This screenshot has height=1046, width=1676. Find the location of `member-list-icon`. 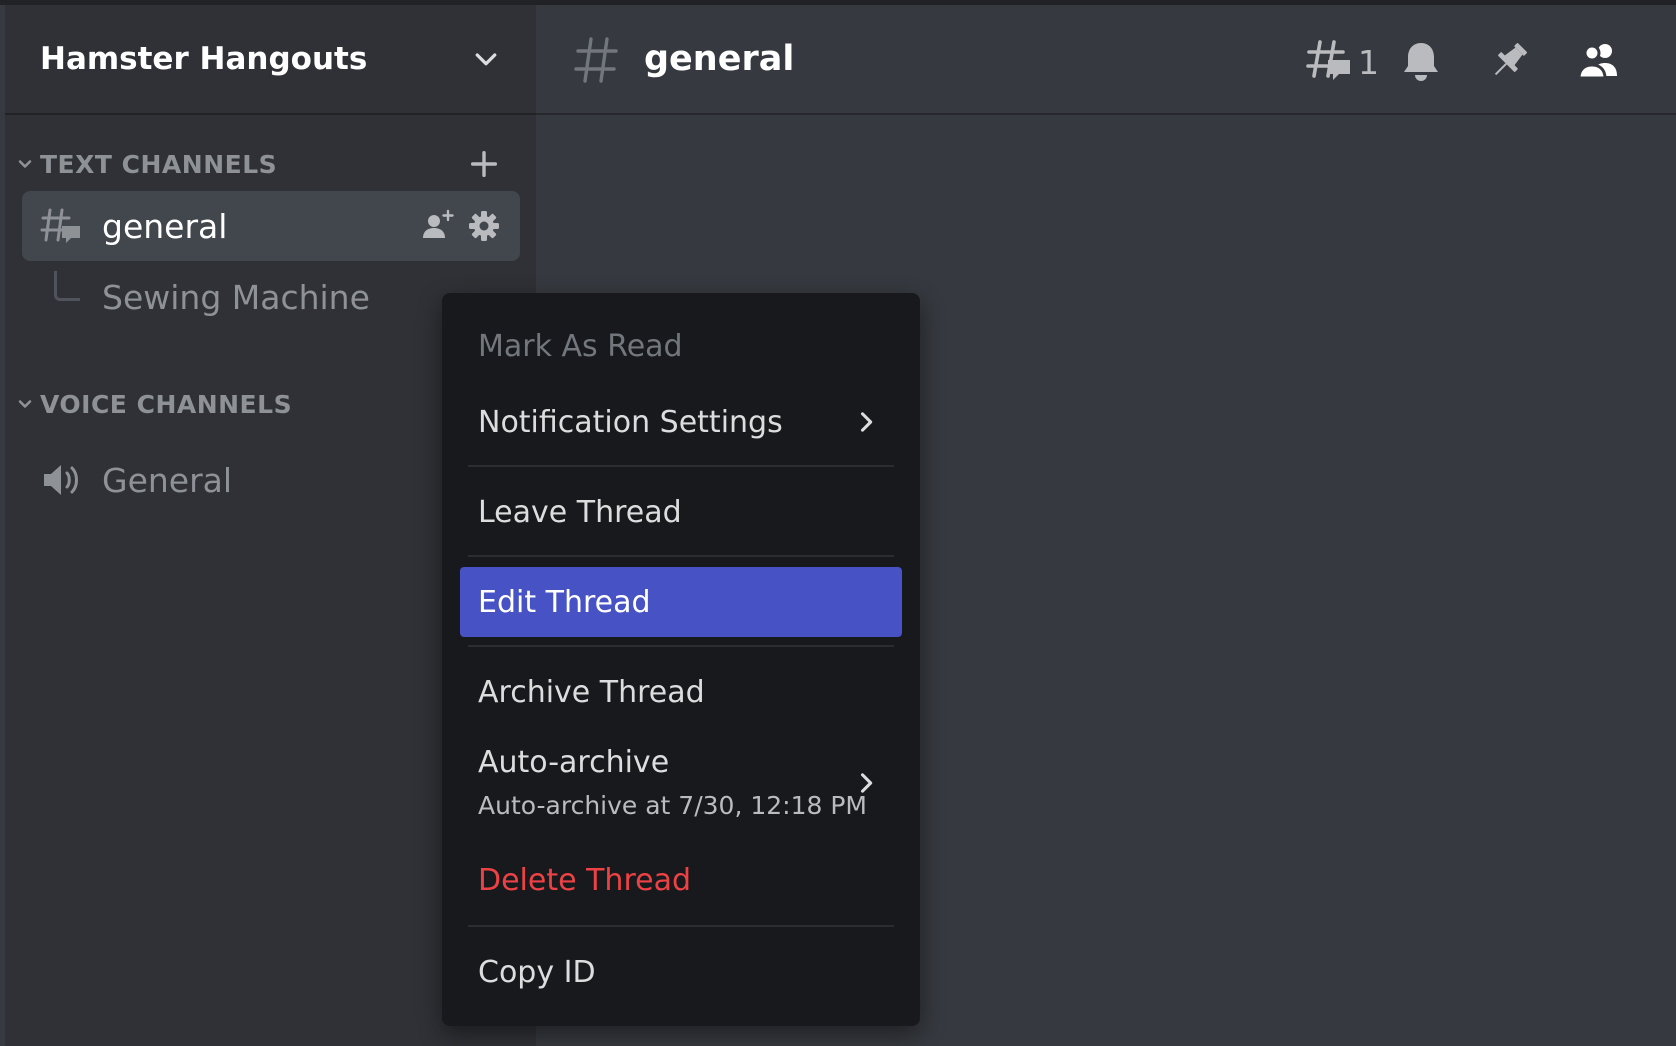

member-list-icon is located at coordinates (1599, 61).